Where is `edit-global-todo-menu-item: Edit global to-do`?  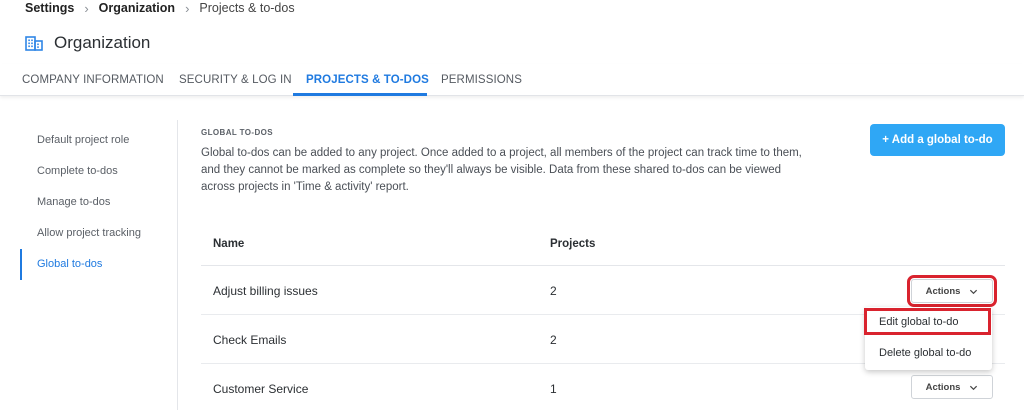
edit-global-todo-menu-item: Edit global to-do is located at coordinates (928, 322).